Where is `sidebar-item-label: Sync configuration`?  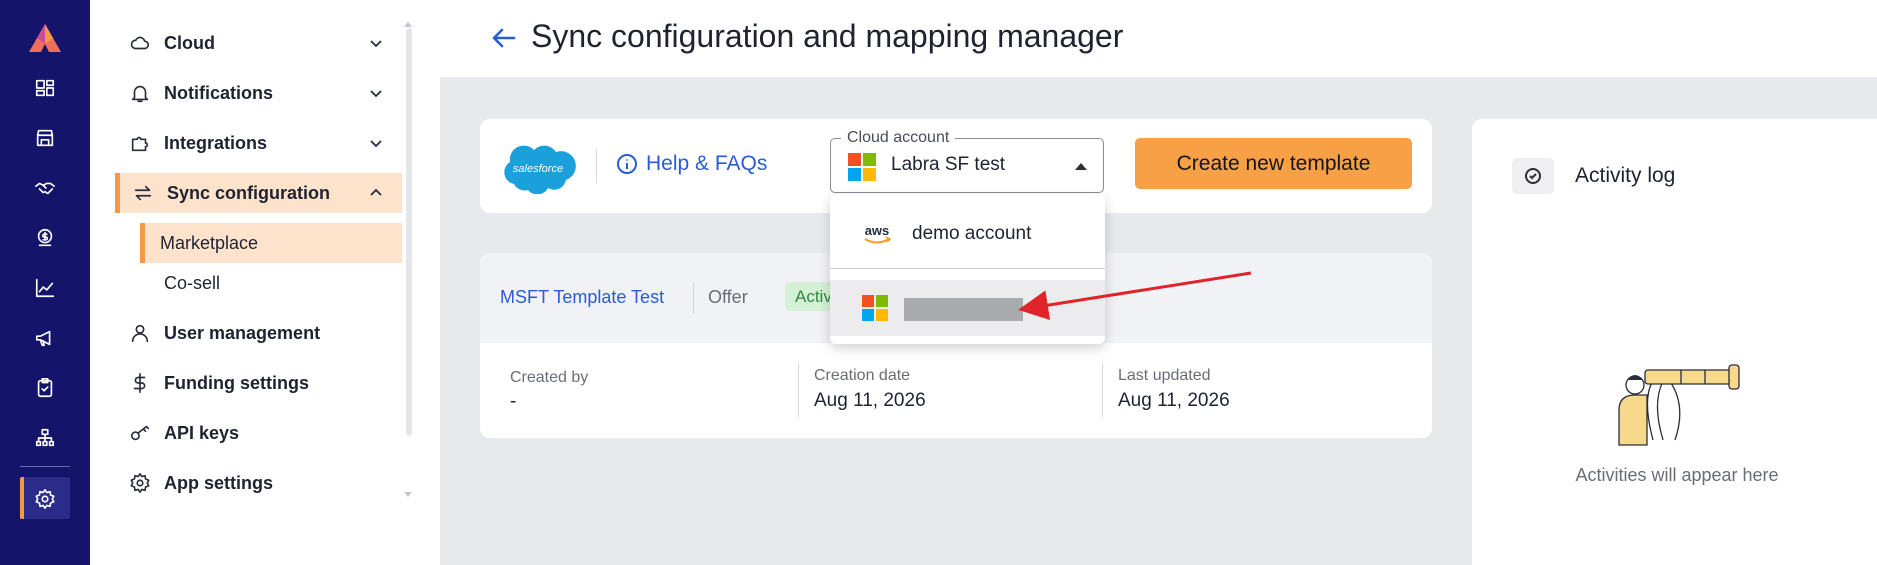
sidebar-item-label: Sync configuration is located at coordinates (249, 192).